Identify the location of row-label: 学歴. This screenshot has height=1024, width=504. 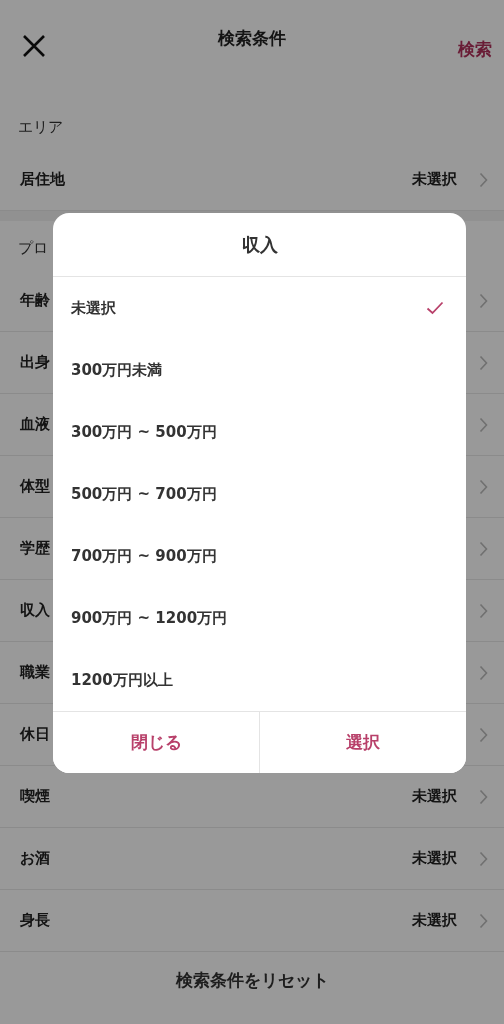
(35, 548).